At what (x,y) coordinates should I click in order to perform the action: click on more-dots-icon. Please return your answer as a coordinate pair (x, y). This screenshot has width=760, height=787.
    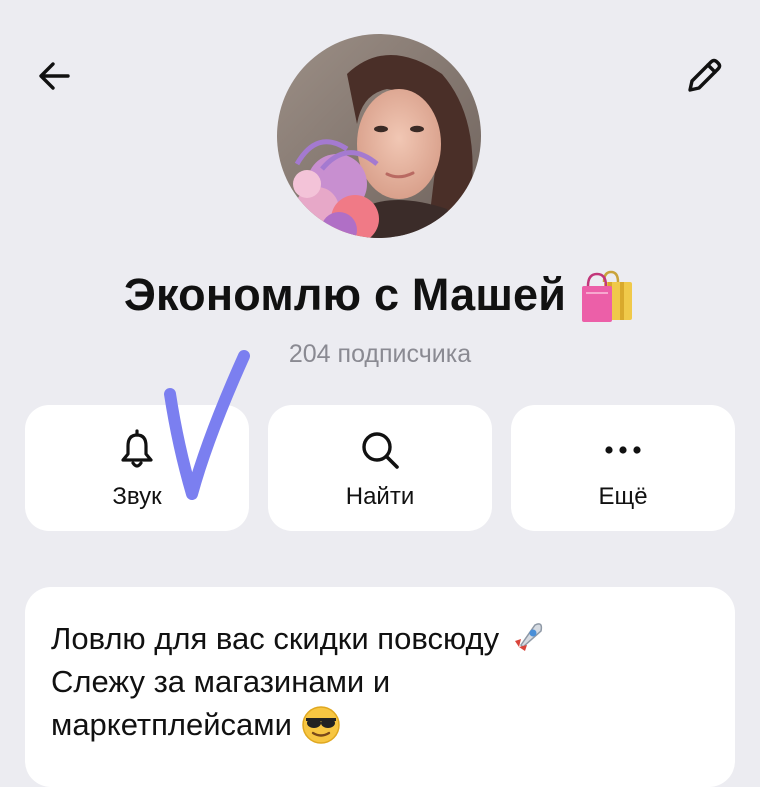
    Looking at the image, I should click on (623, 450).